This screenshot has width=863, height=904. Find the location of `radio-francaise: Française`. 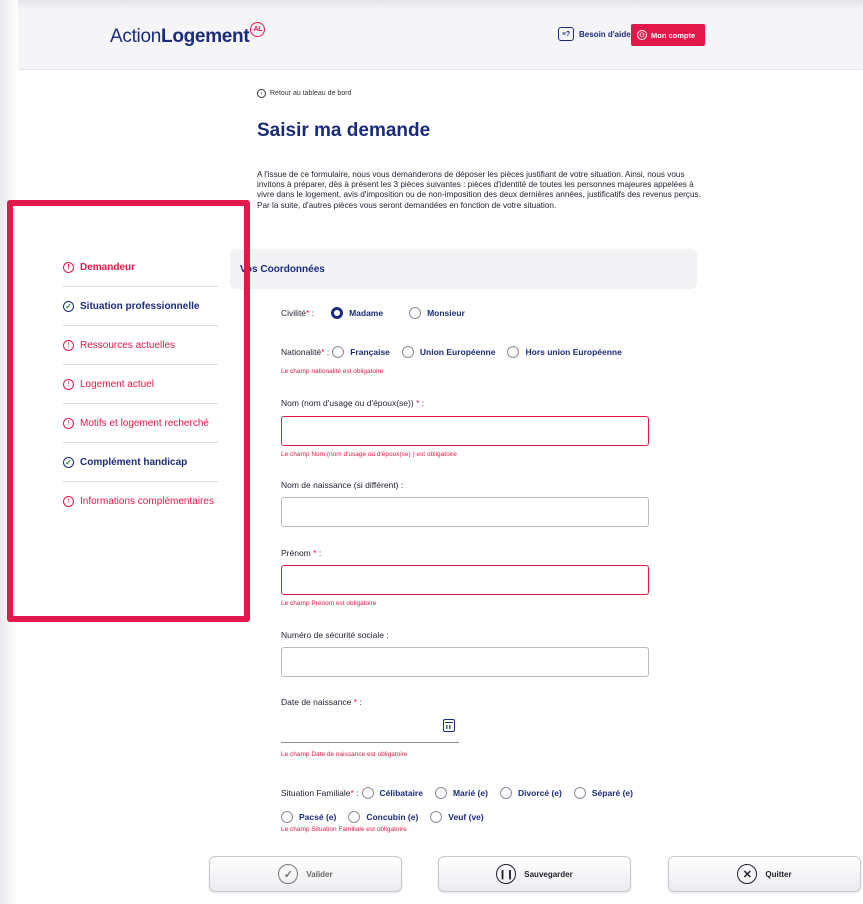

radio-francaise: Française is located at coordinates (361, 352).